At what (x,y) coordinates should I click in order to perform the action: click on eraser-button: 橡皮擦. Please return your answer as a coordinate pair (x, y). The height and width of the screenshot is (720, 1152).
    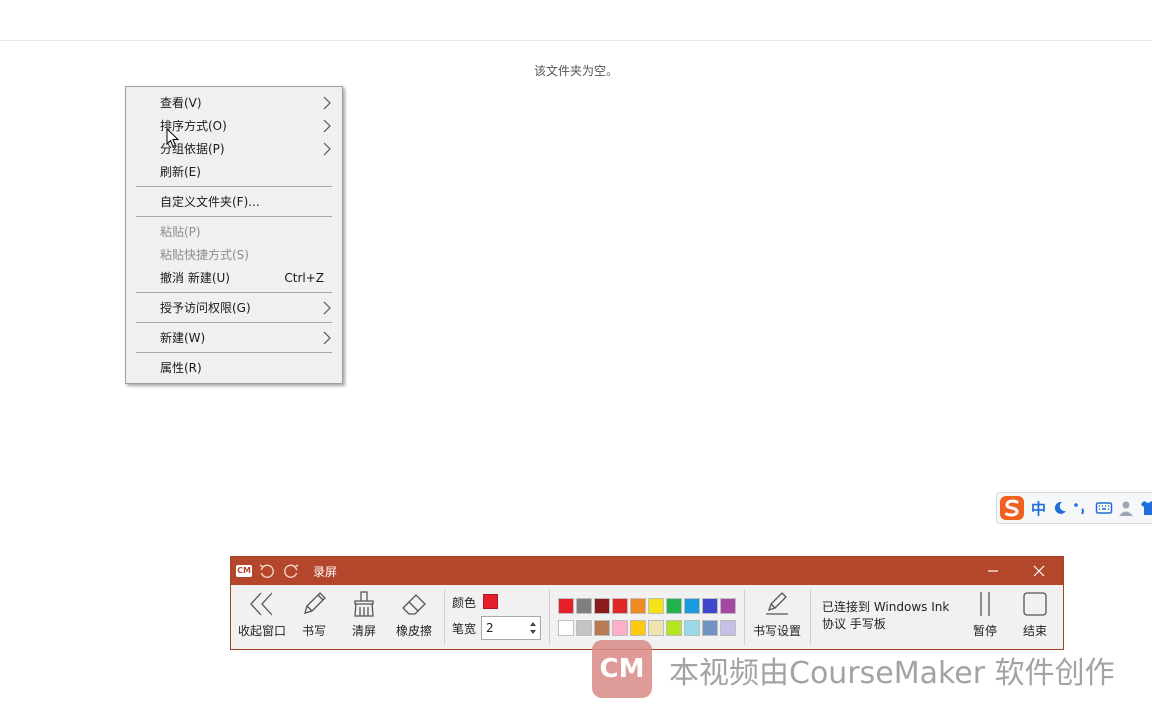
    Looking at the image, I should click on (414, 617).